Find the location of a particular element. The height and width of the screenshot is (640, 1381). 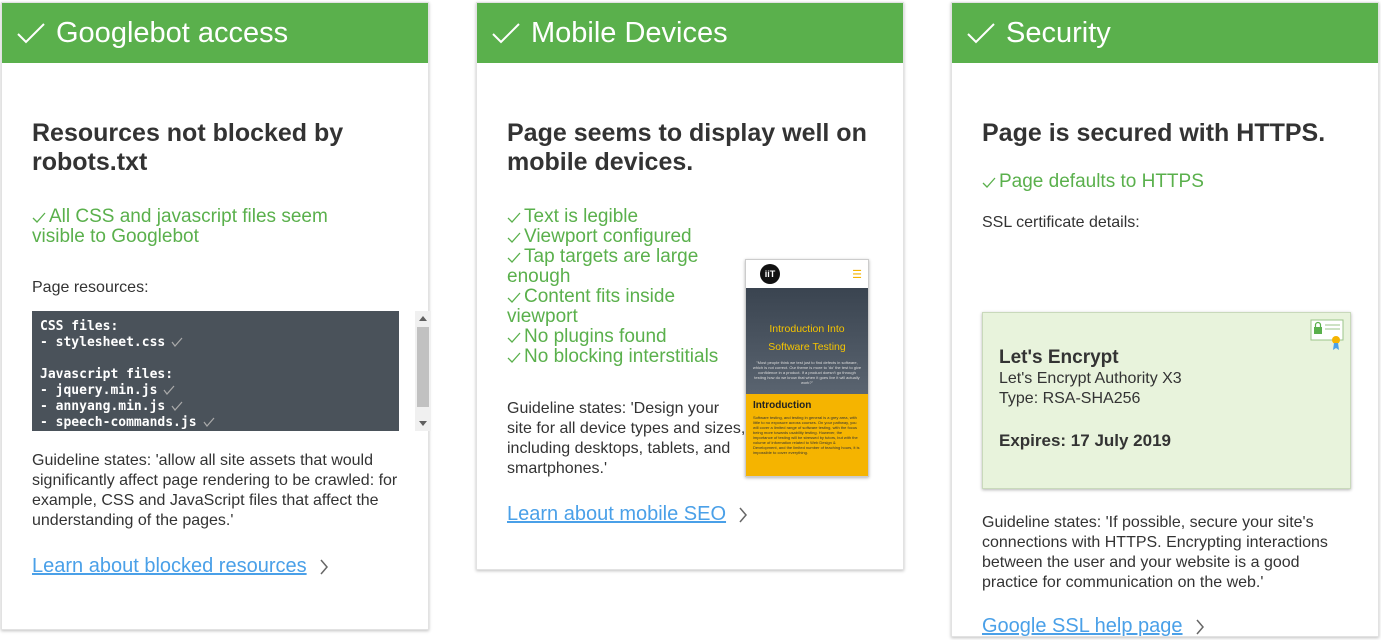

learn-mobile-seo-link: Learn about mobile SEO is located at coordinates (627, 514).